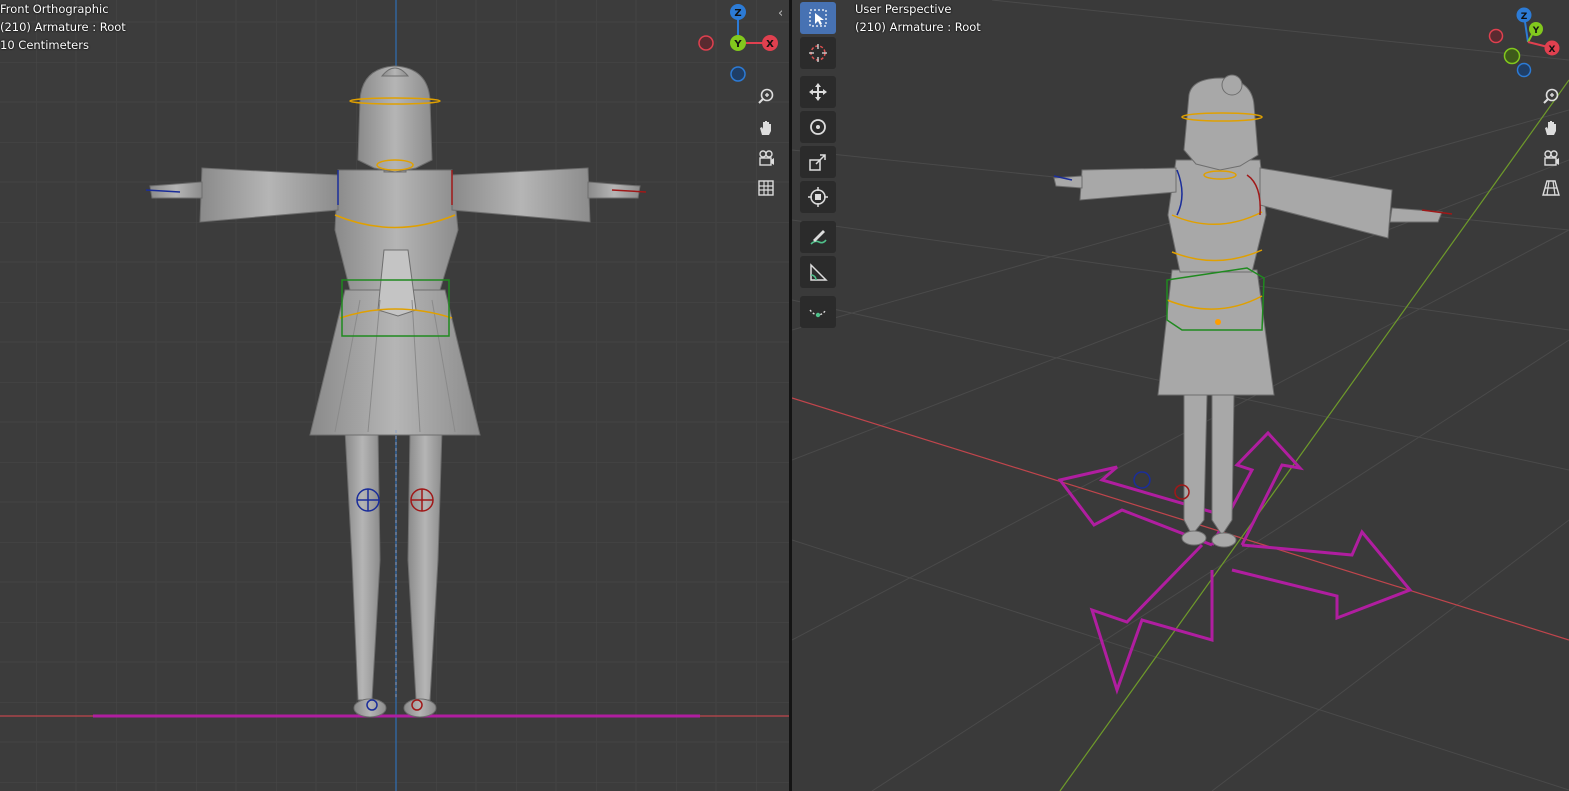 The width and height of the screenshot is (1569, 791). I want to click on rotate-icon, so click(818, 127).